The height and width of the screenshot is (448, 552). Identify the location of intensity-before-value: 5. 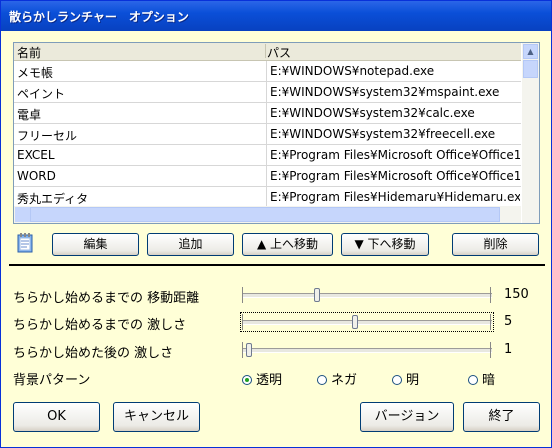
(508, 321).